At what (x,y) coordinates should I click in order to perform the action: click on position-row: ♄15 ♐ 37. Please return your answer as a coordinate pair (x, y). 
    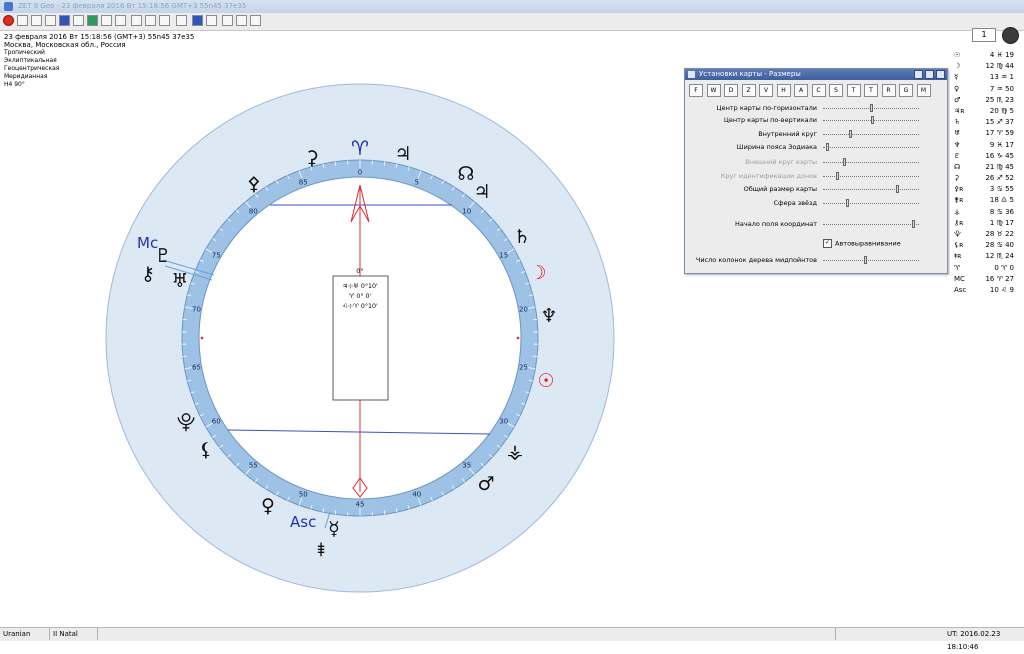
    Looking at the image, I should click on (984, 122).